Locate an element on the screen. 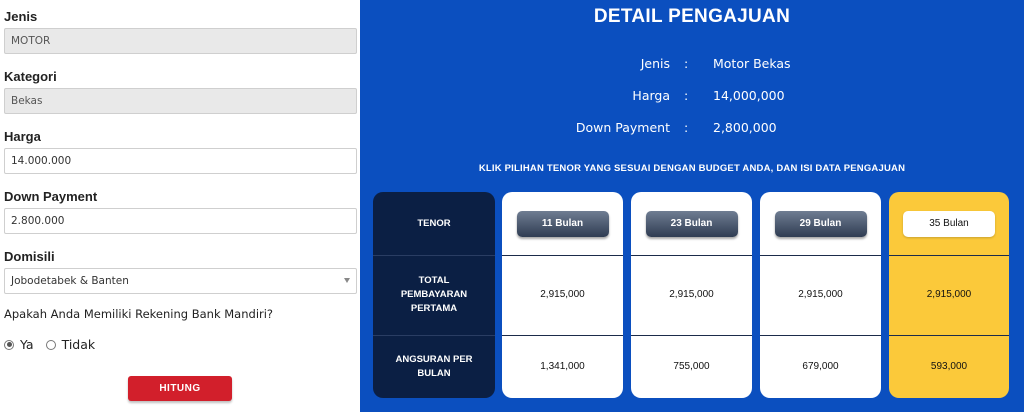 The height and width of the screenshot is (412, 1024). tenor-cell: 11 Bulan is located at coordinates (562, 223).